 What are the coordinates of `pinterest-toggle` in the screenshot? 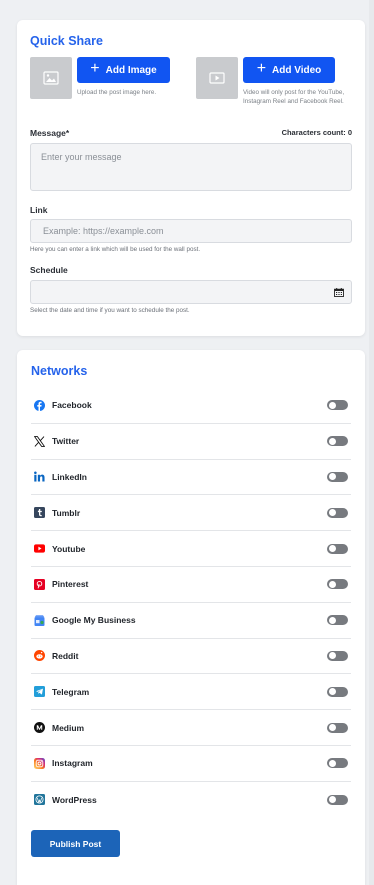 It's located at (337, 584).